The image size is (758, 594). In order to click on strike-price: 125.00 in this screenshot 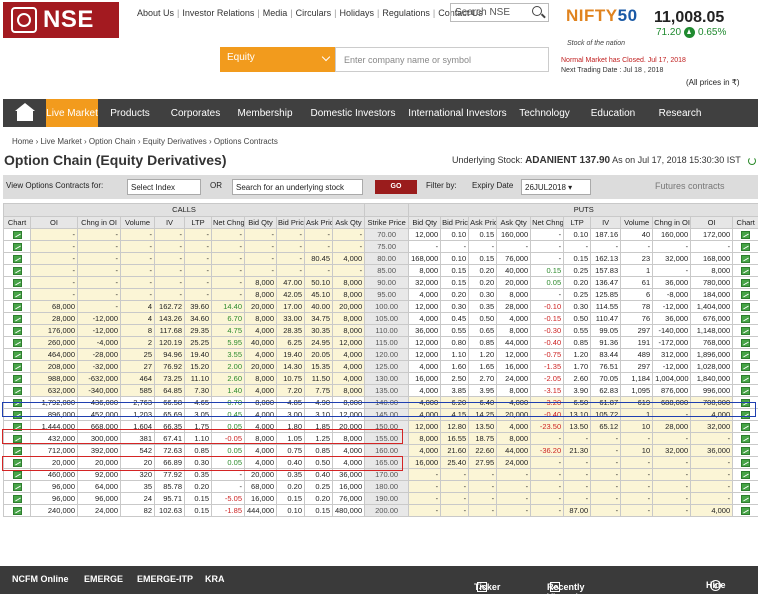, I will do `click(387, 366)`.